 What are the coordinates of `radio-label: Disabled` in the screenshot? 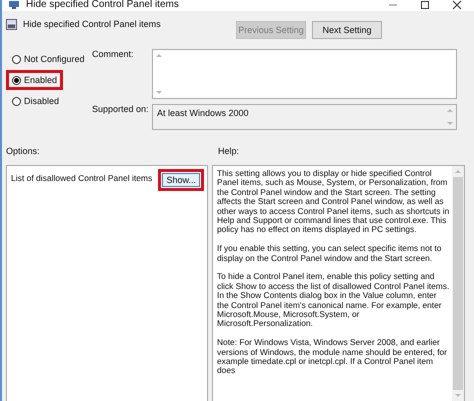 It's located at (42, 101).